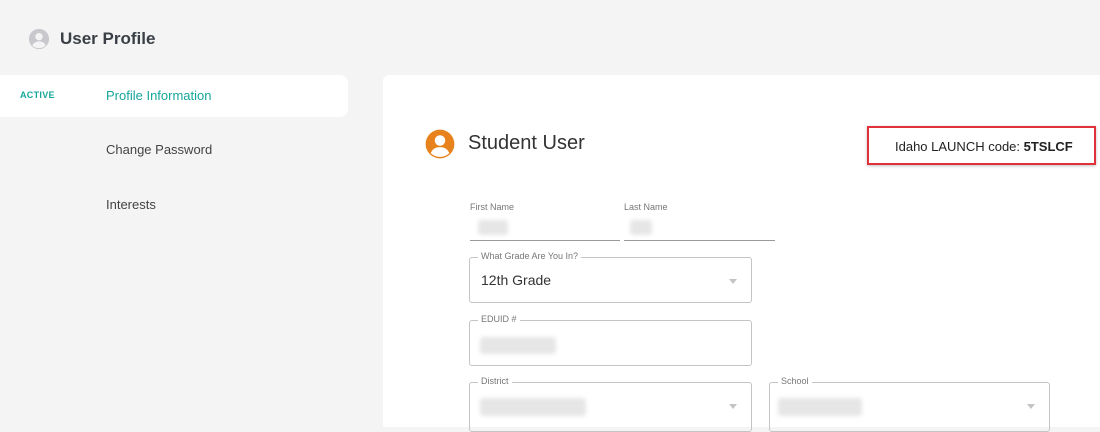  Describe the element at coordinates (909, 404) in the screenshot. I see `school-select: School` at that location.